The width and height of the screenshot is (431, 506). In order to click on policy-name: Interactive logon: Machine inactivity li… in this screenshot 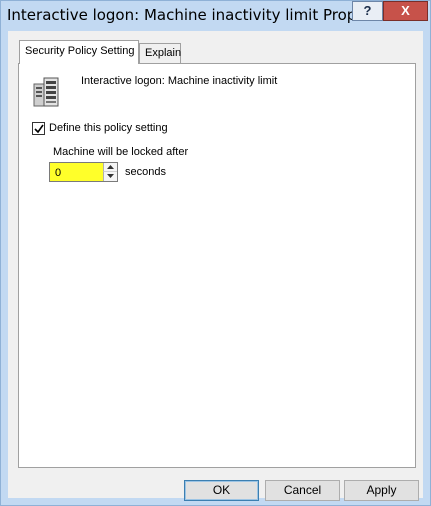, I will do `click(179, 81)`.